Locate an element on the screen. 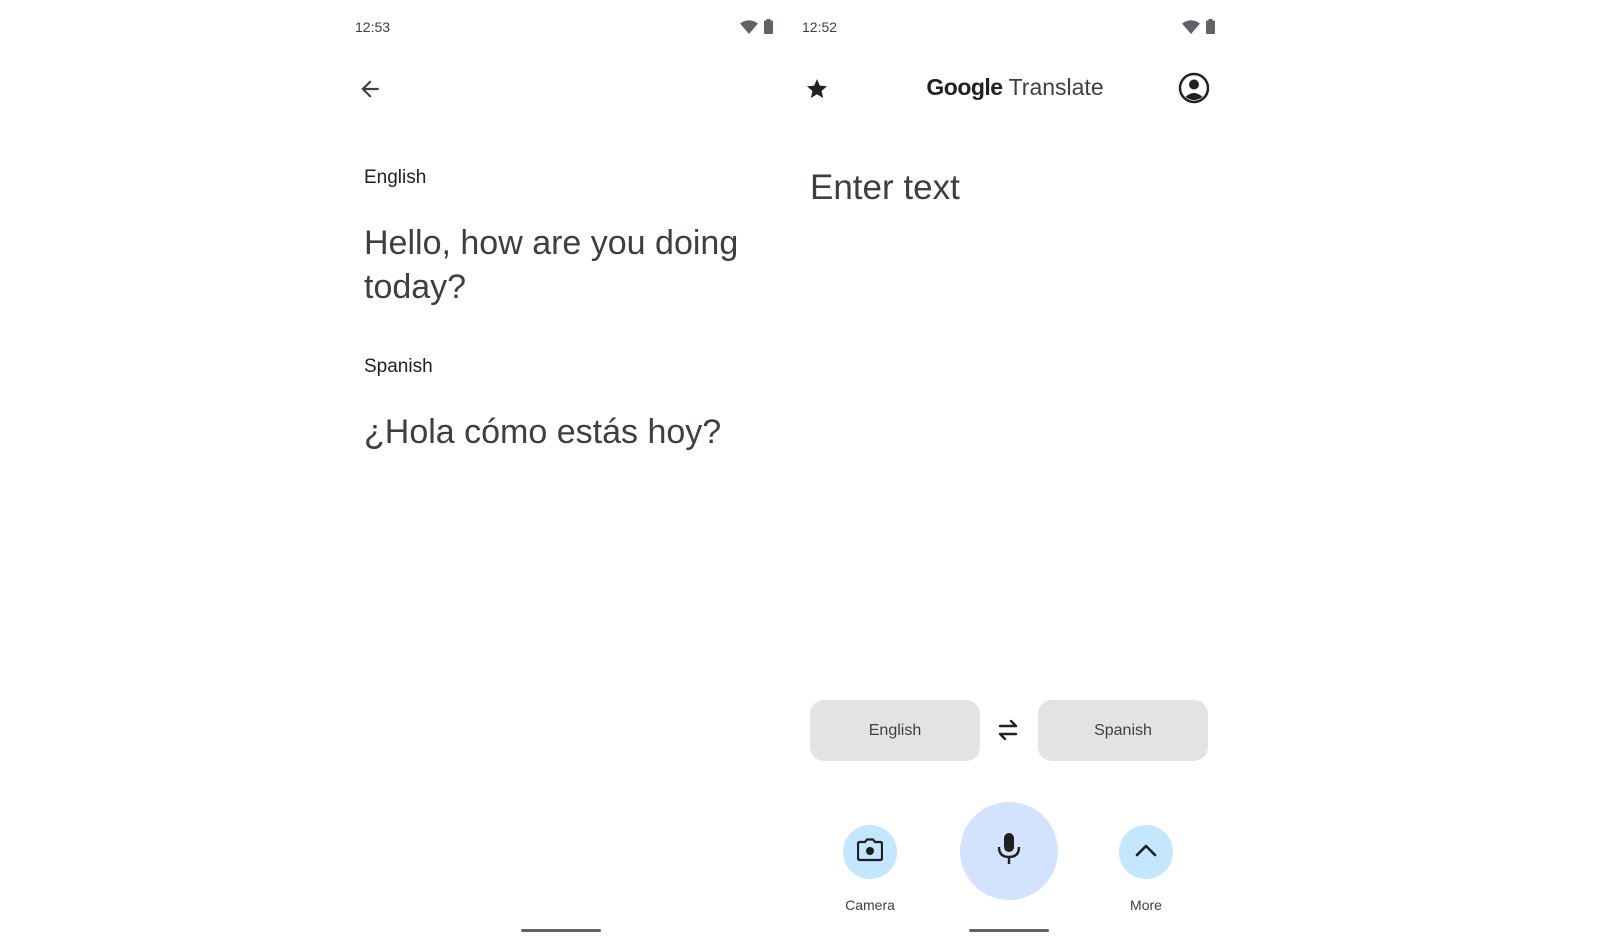  app-logo: Google Translate is located at coordinates (1015, 87).